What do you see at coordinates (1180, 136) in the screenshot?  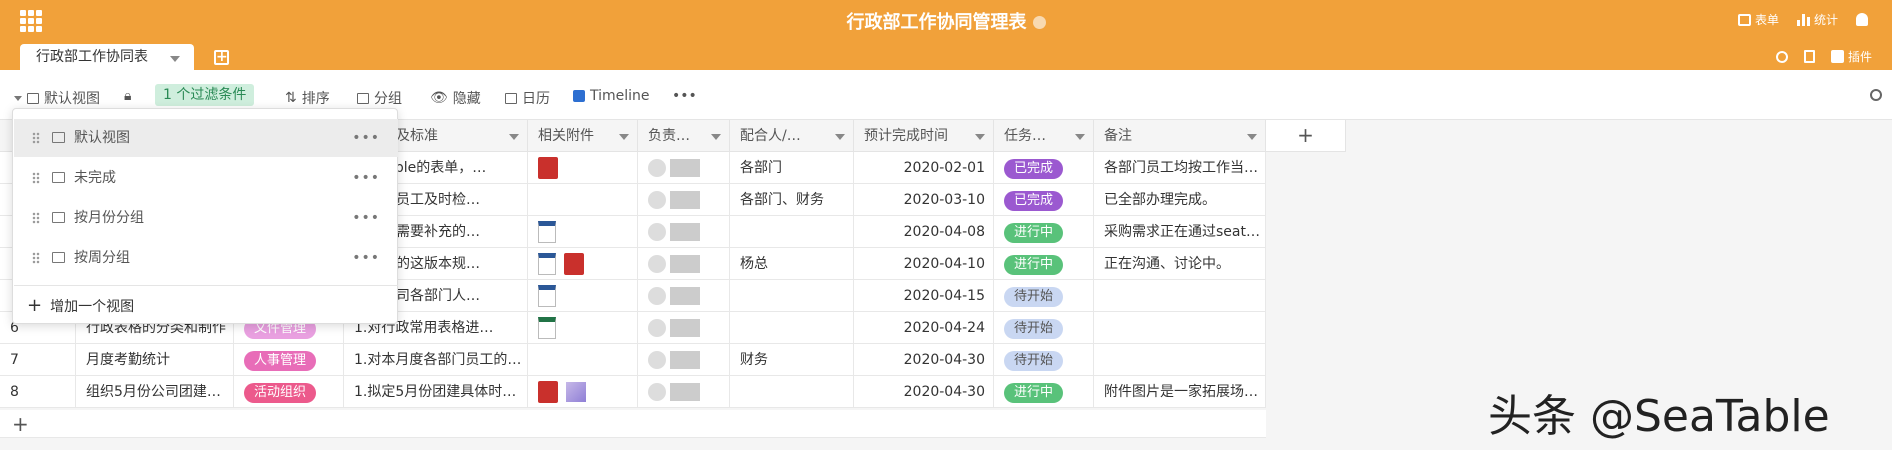 I see `column-header-note: 备注` at bounding box center [1180, 136].